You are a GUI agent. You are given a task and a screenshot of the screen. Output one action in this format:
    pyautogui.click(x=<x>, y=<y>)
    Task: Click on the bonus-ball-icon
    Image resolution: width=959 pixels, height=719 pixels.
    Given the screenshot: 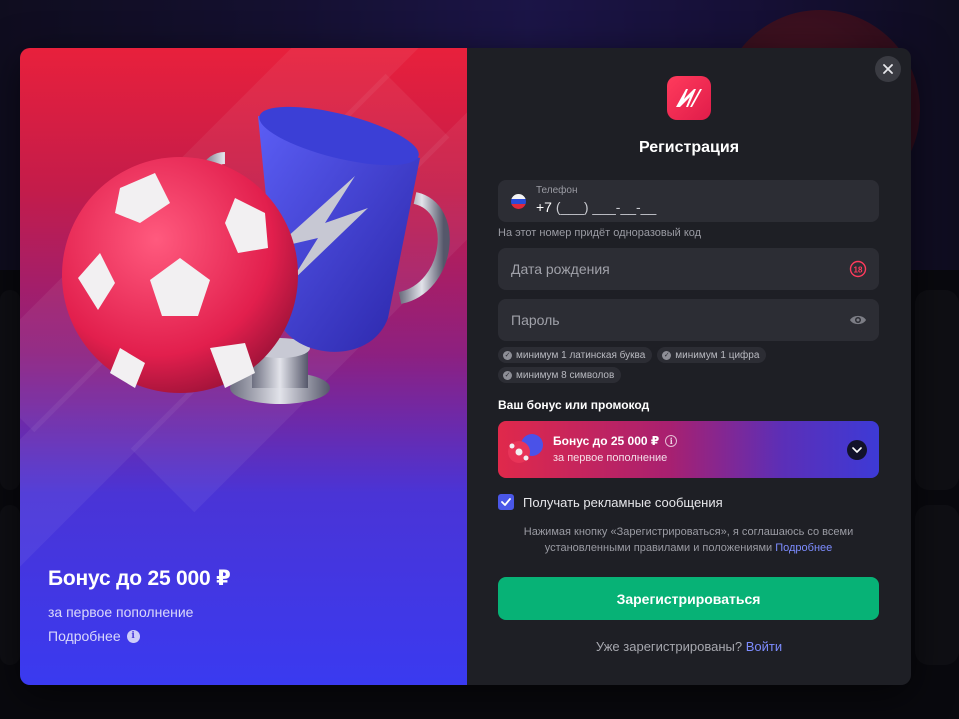 What is the action you would take?
    pyautogui.click(x=525, y=448)
    